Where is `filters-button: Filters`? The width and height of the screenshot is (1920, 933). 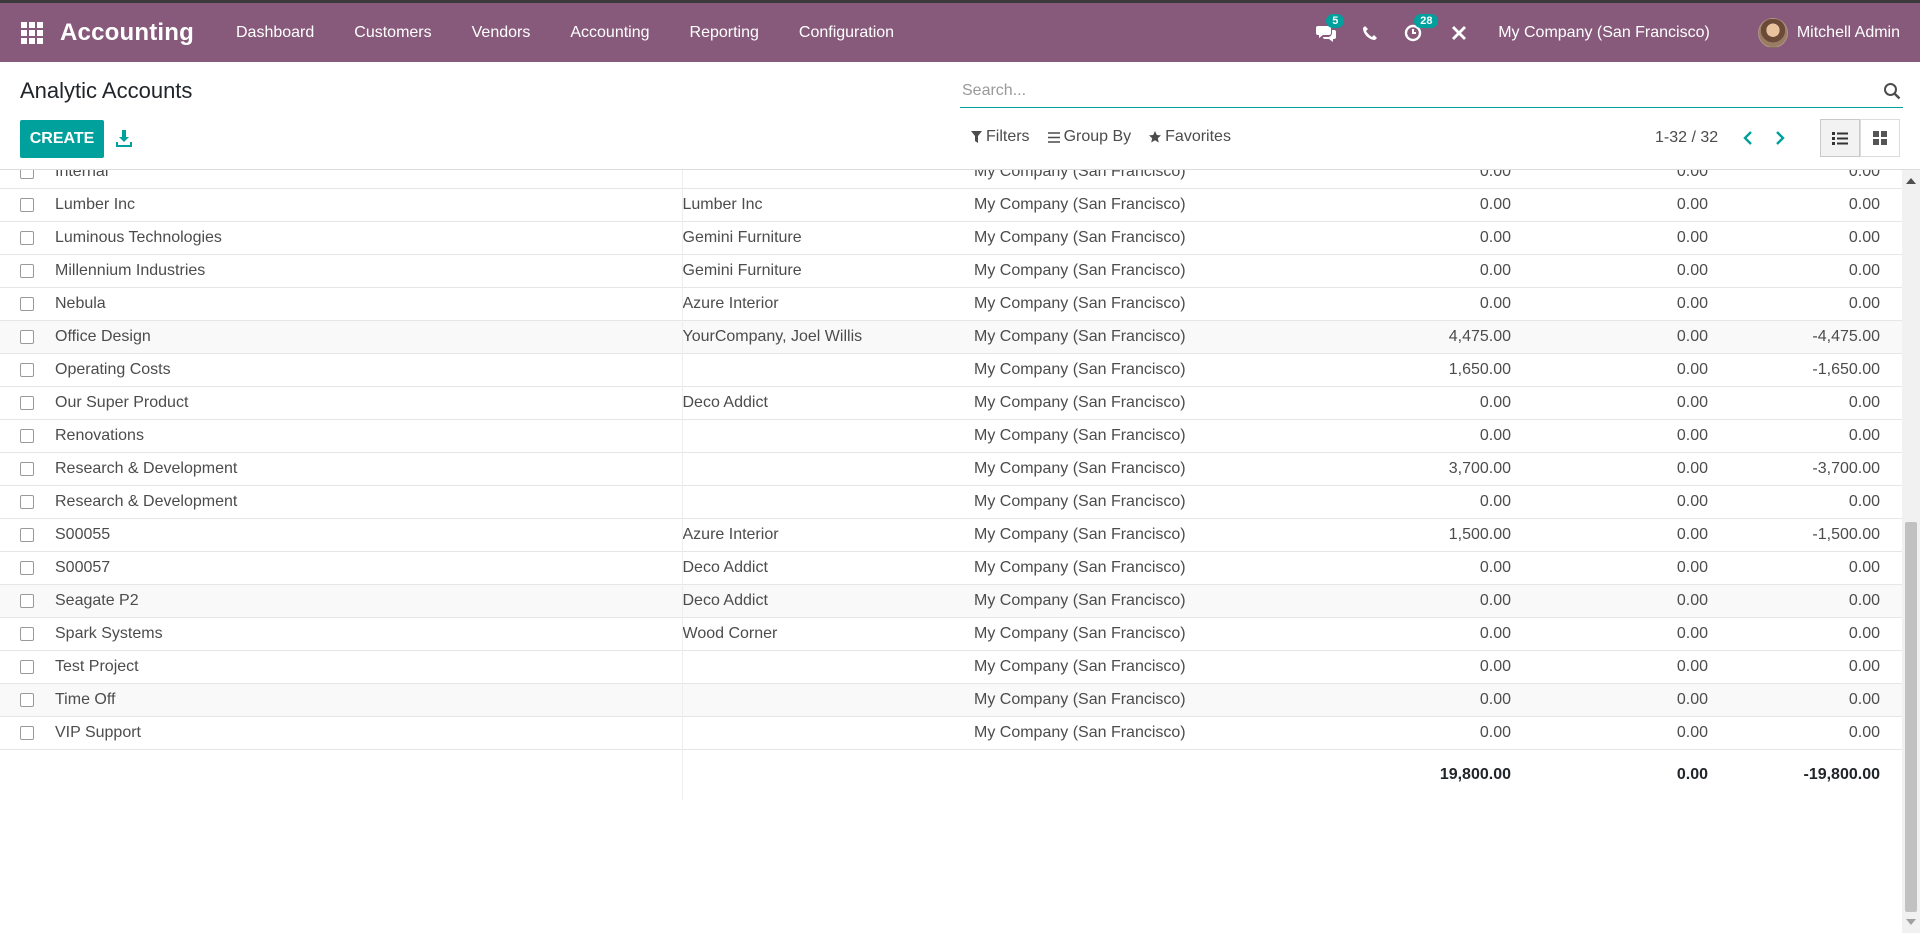
filters-button: Filters is located at coordinates (1000, 137).